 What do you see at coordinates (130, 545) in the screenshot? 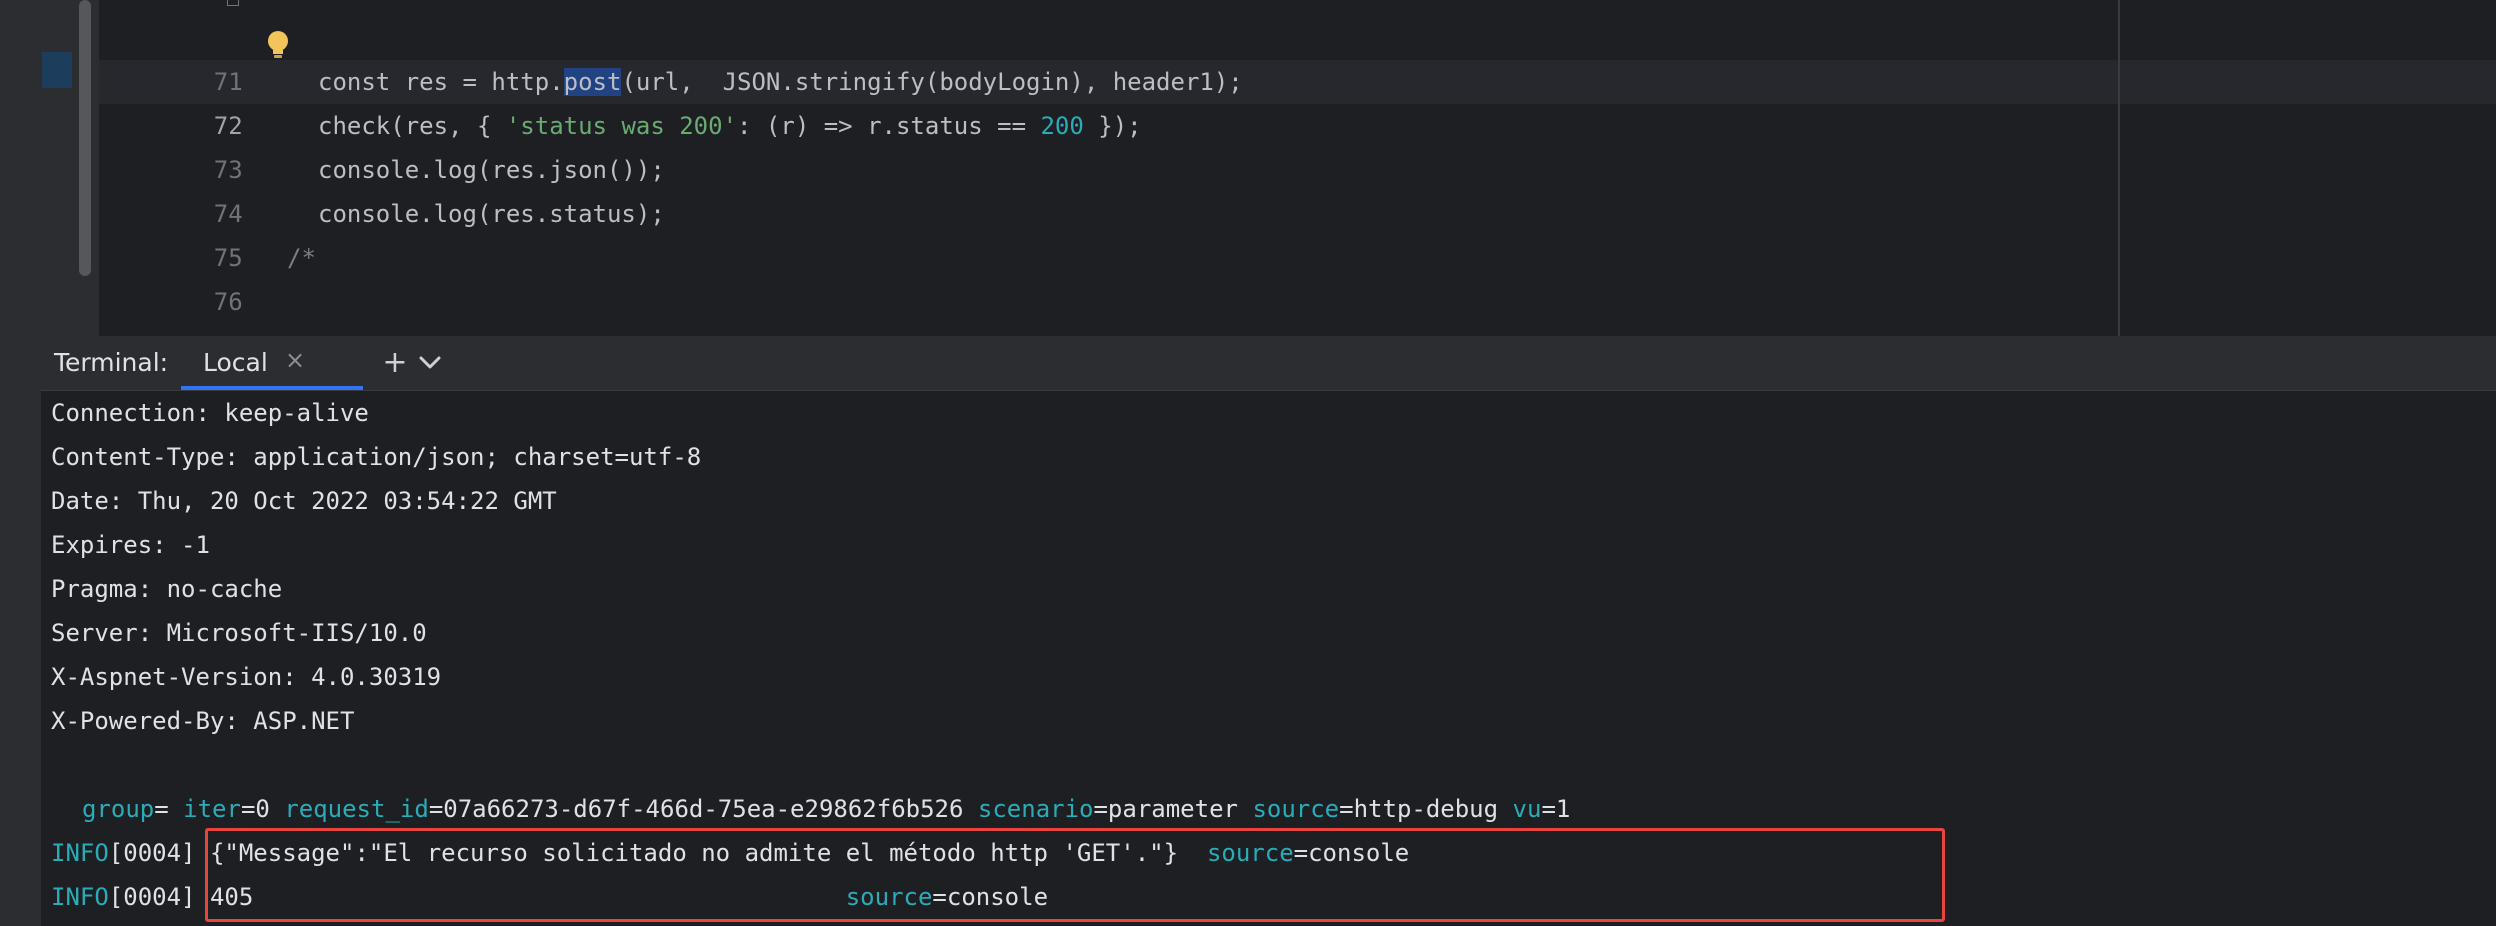
I see `terminal-line: Expires: -1` at bounding box center [130, 545].